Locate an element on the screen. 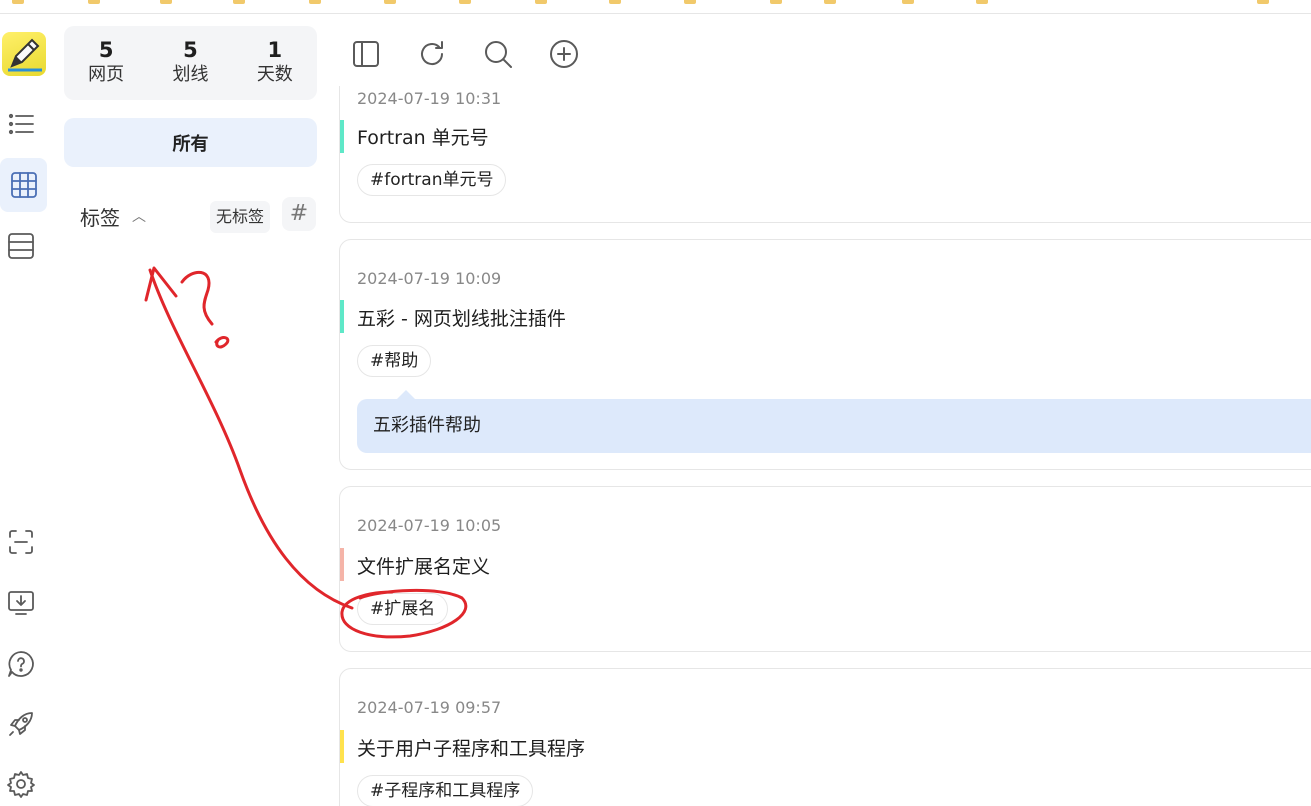 The height and width of the screenshot is (806, 1311). card-timestamp: 2024-07-19 10:31 is located at coordinates (429, 98).